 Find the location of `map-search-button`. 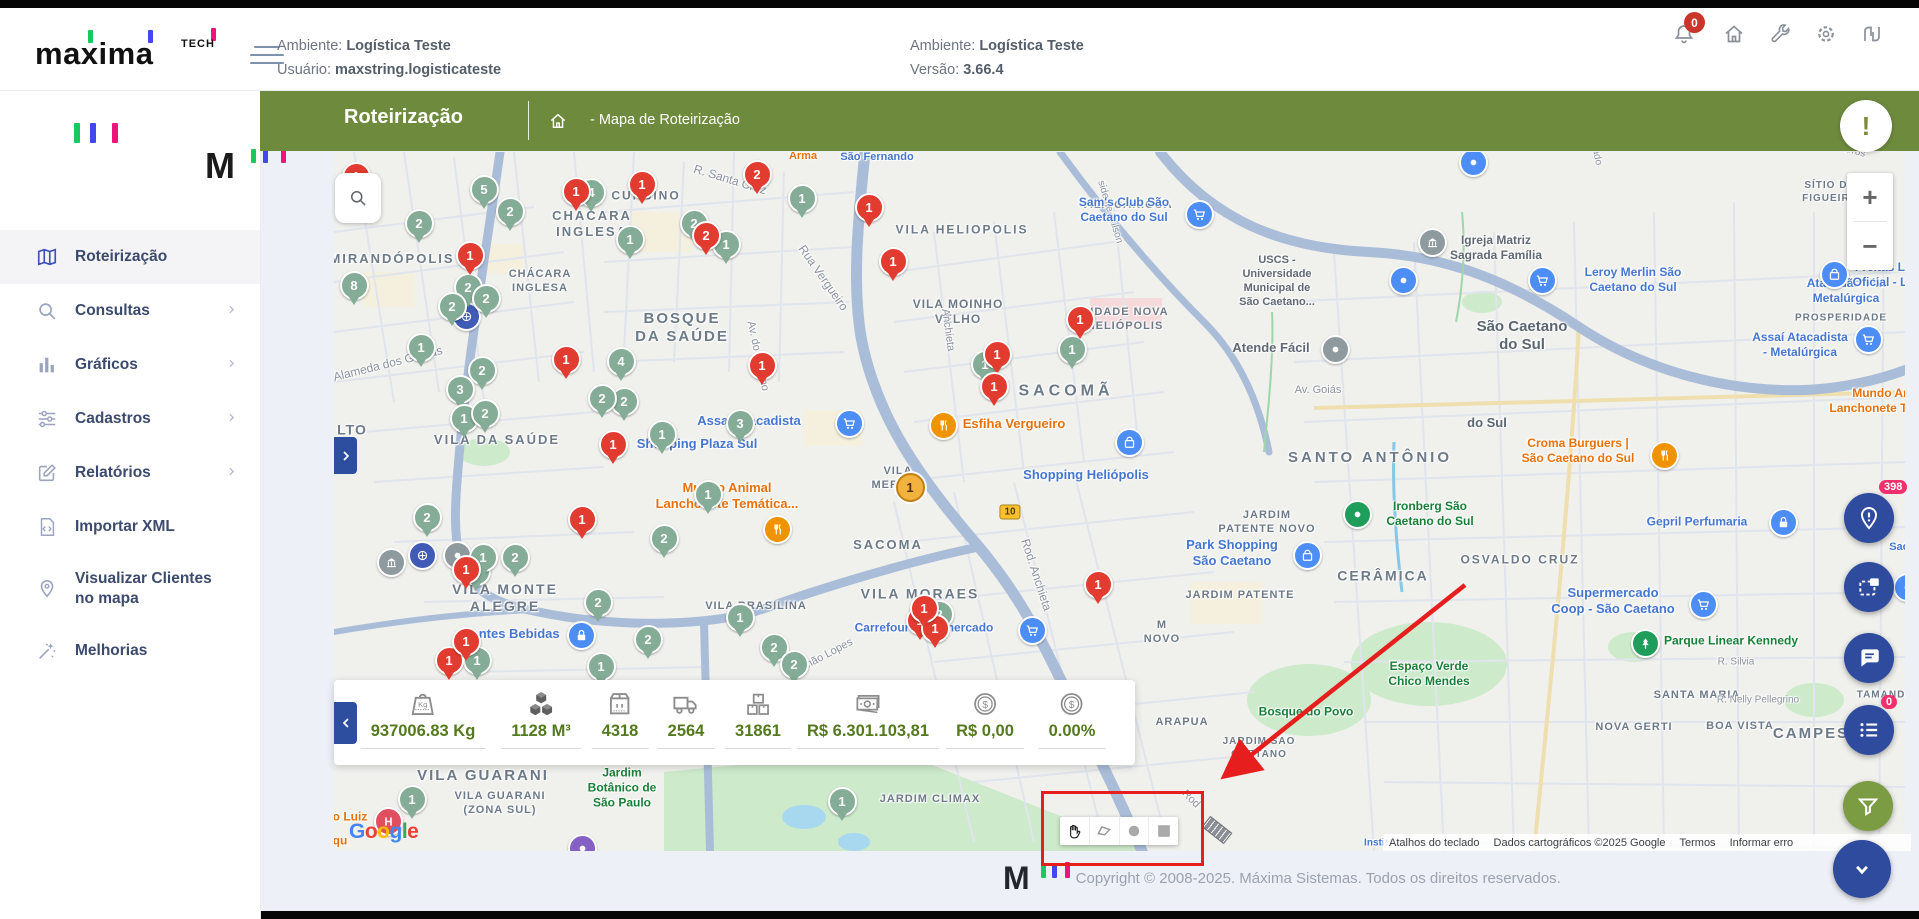

map-search-button is located at coordinates (358, 198).